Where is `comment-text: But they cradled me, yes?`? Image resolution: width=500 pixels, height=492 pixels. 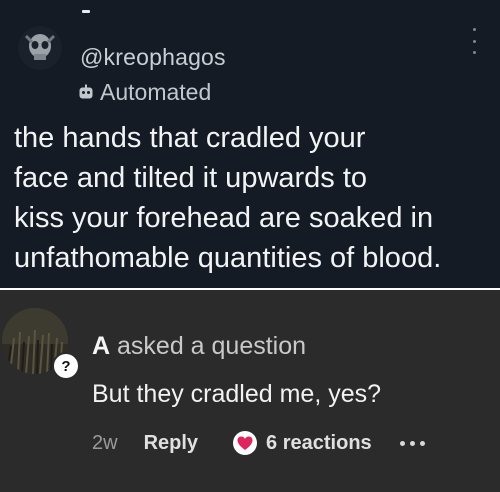 comment-text: But they cradled me, yes? is located at coordinates (237, 394).